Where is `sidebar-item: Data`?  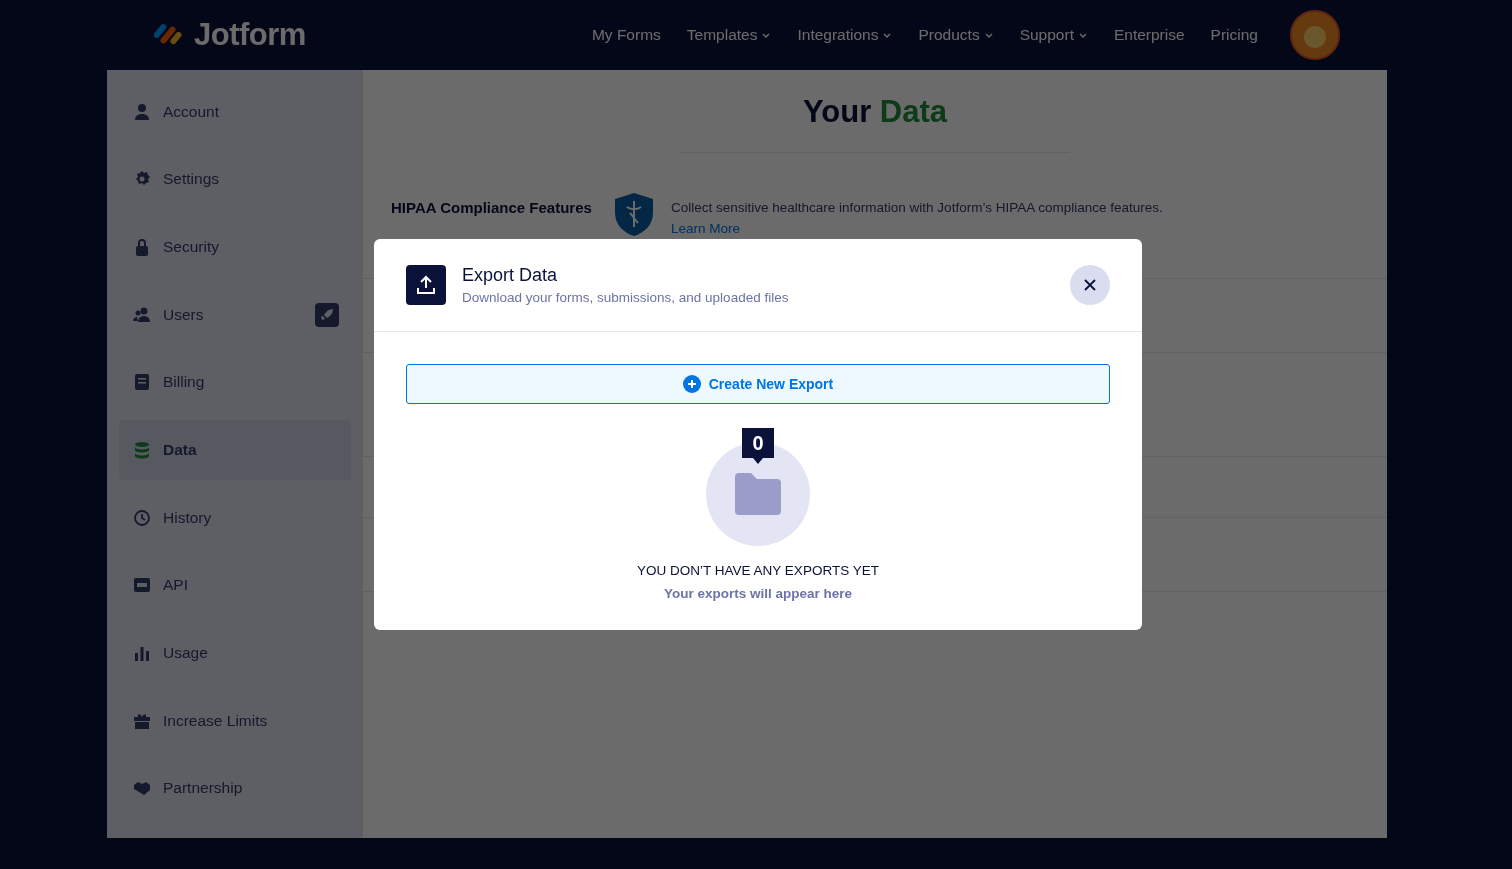
sidebar-item: Data is located at coordinates (235, 450).